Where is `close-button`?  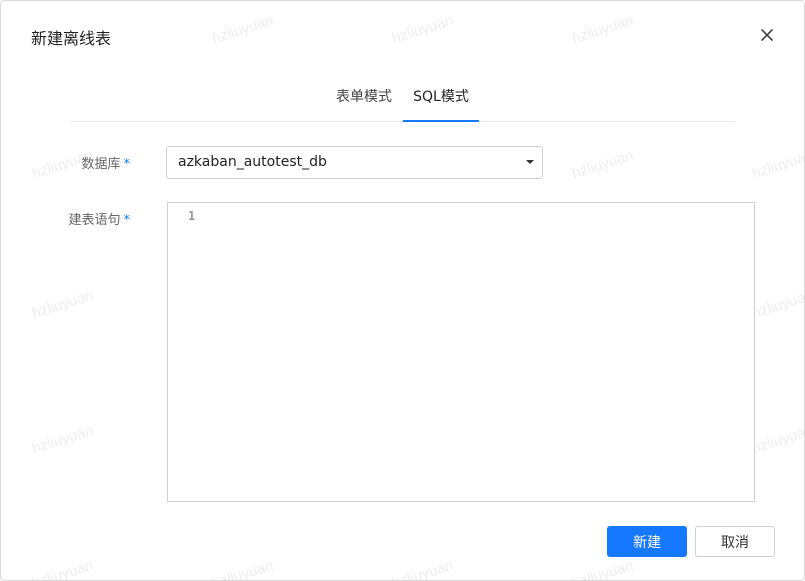 close-button is located at coordinates (767, 35).